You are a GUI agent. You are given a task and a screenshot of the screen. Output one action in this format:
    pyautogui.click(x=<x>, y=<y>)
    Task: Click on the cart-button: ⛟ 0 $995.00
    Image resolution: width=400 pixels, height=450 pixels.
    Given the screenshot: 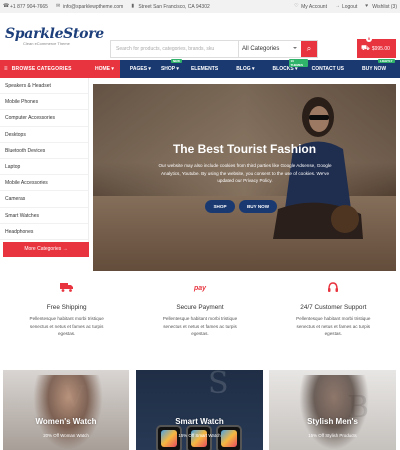 What is the action you would take?
    pyautogui.click(x=376, y=47)
    